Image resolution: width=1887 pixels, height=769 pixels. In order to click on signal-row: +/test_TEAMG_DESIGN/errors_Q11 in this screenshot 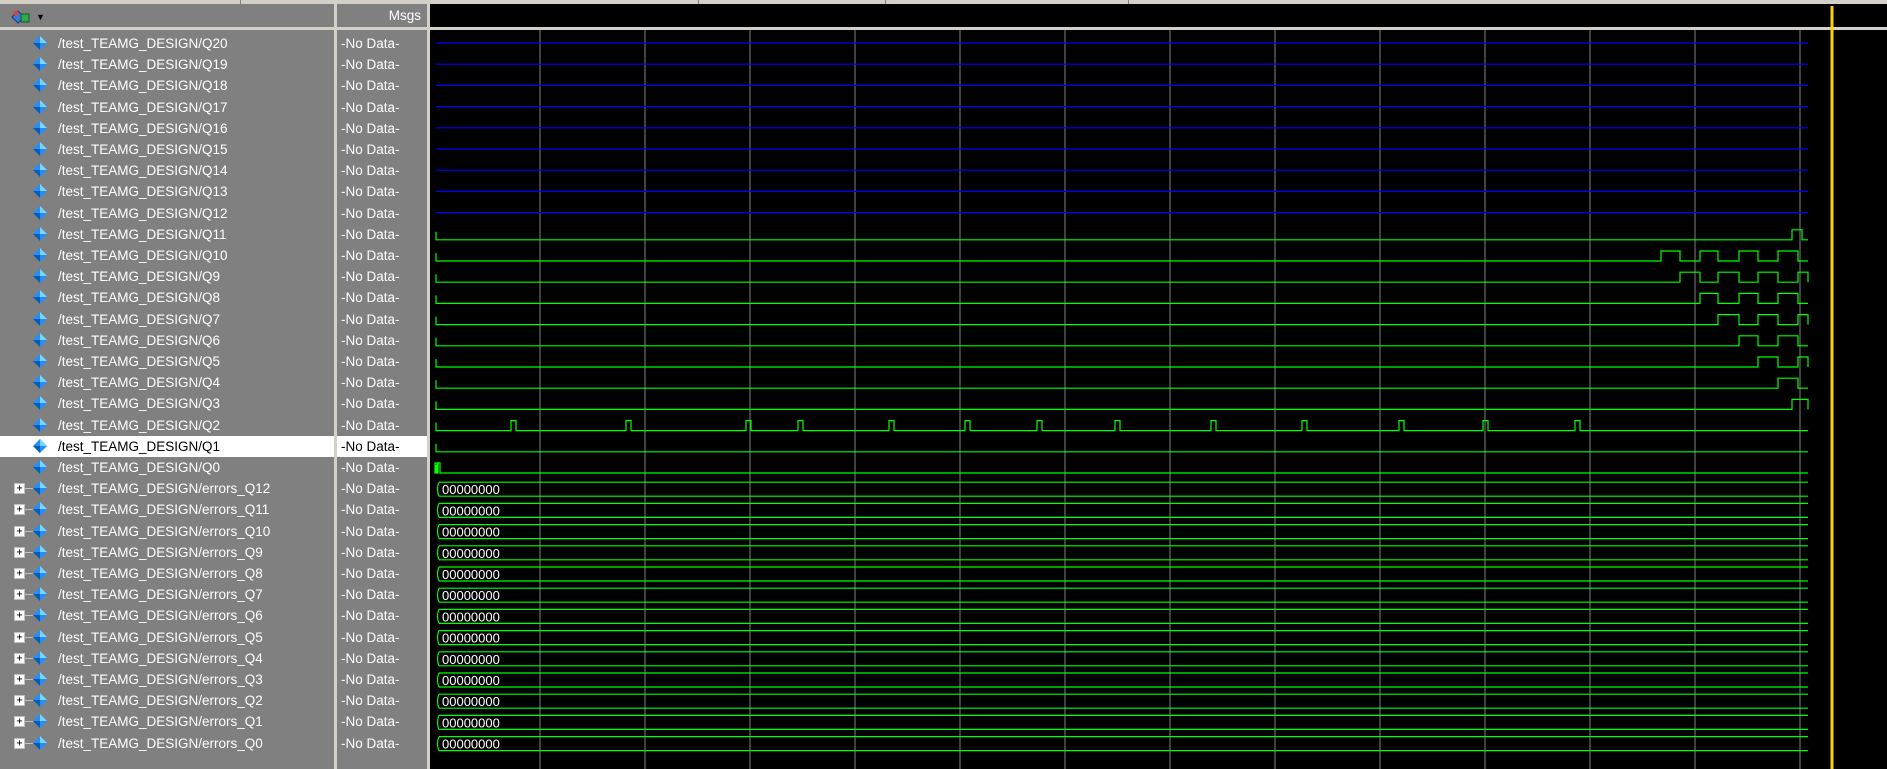, I will do `click(167, 509)`.